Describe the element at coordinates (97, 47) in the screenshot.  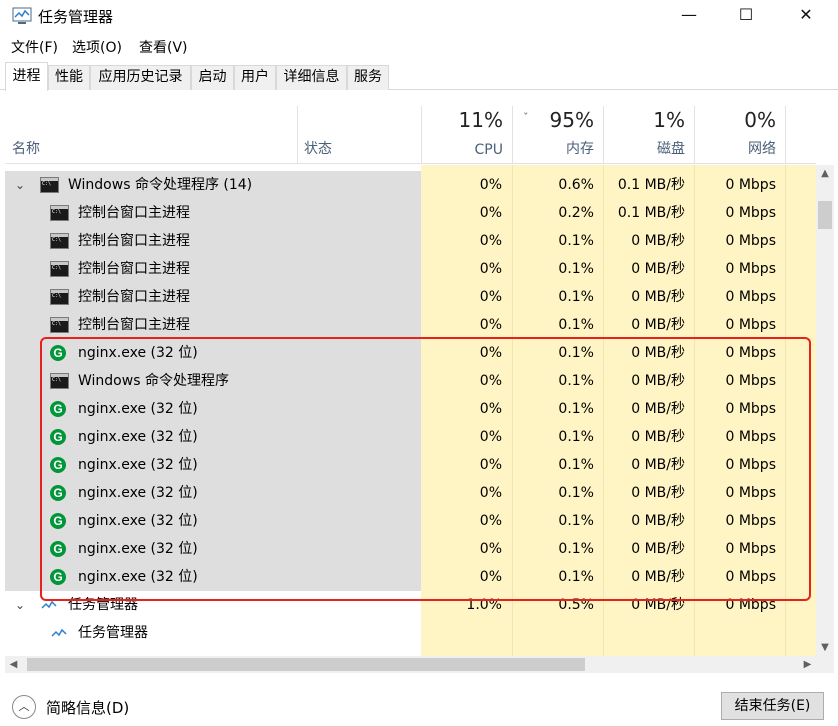
I see `menu-options: 选项(O)` at that location.